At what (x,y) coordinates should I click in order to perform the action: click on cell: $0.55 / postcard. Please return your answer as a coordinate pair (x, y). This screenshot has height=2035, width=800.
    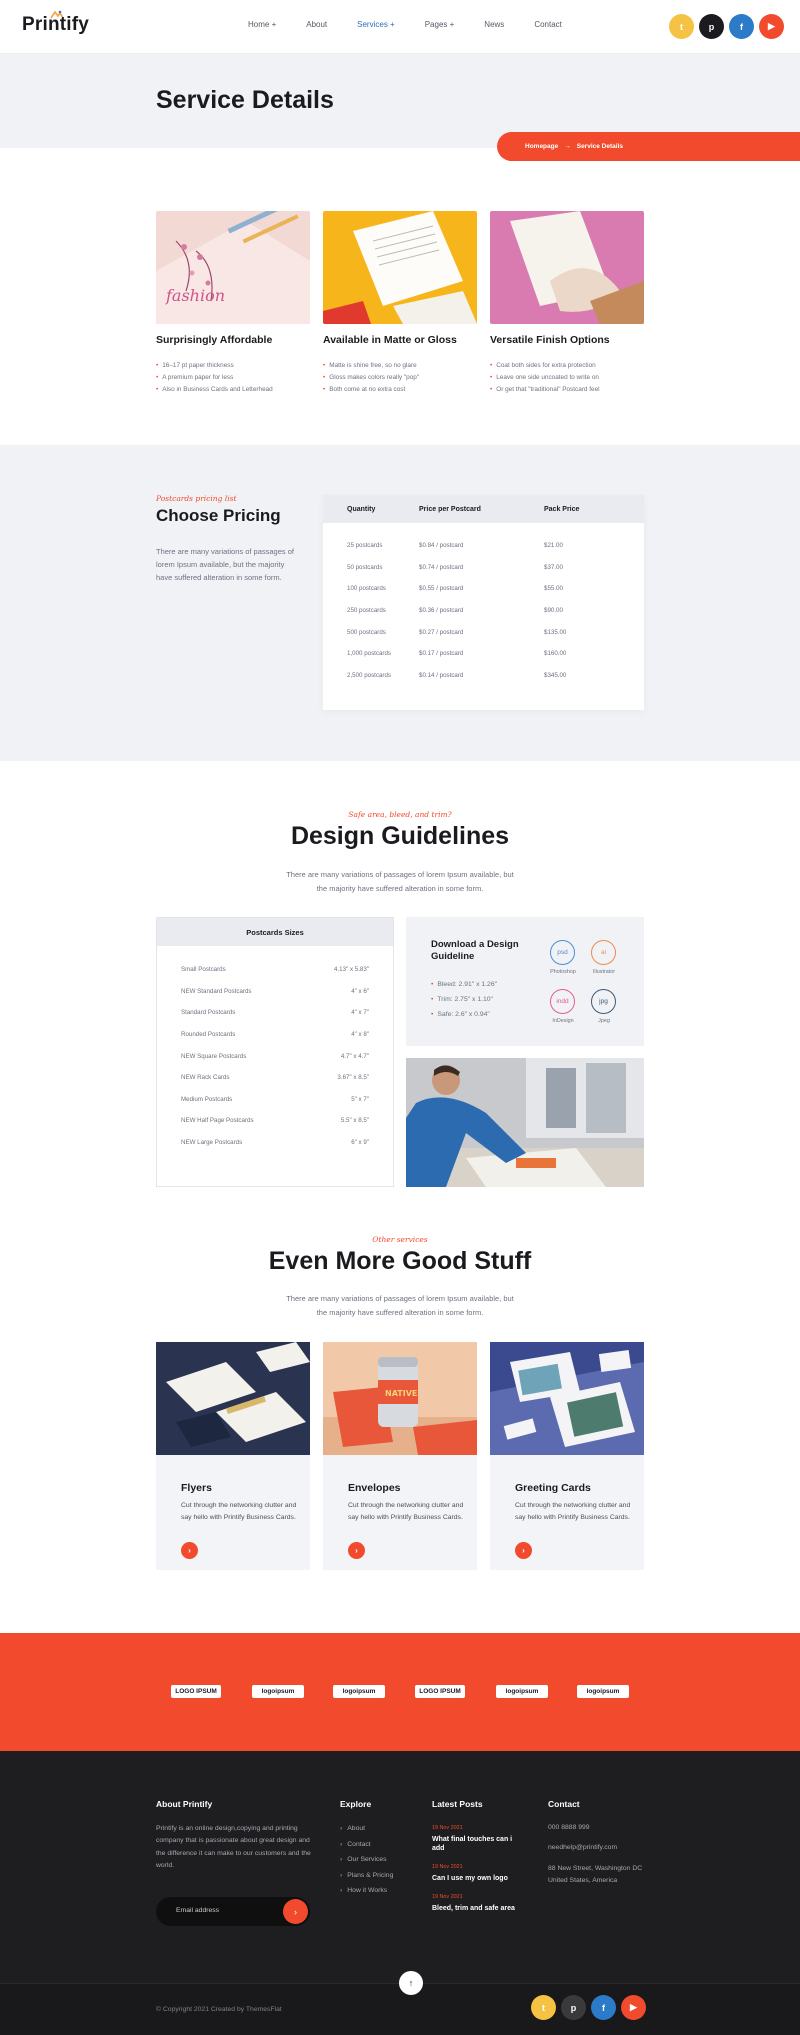
    Looking at the image, I should click on (441, 589).